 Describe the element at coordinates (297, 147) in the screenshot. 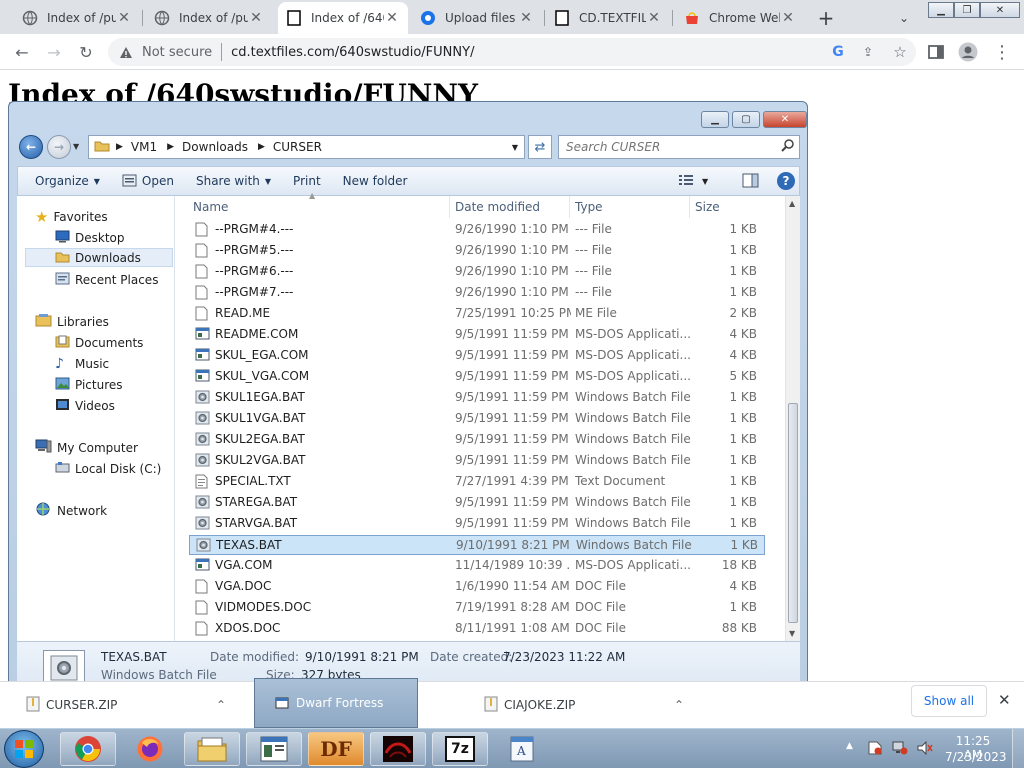

I see `breadcrumb-curser: CURSER` at that location.